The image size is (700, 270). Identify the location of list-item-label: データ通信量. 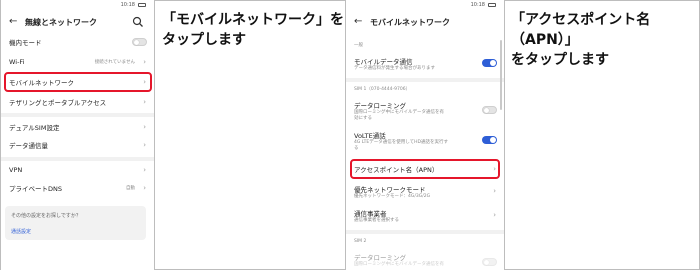
(28, 146).